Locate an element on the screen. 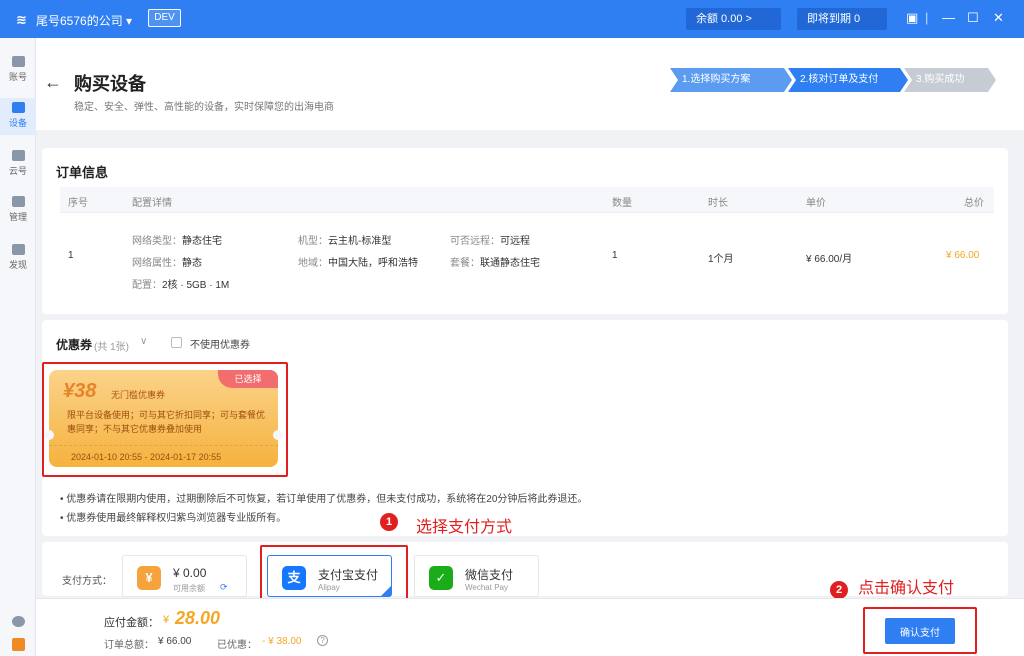 The image size is (1024, 656). model-label: 机型： is located at coordinates (313, 241).